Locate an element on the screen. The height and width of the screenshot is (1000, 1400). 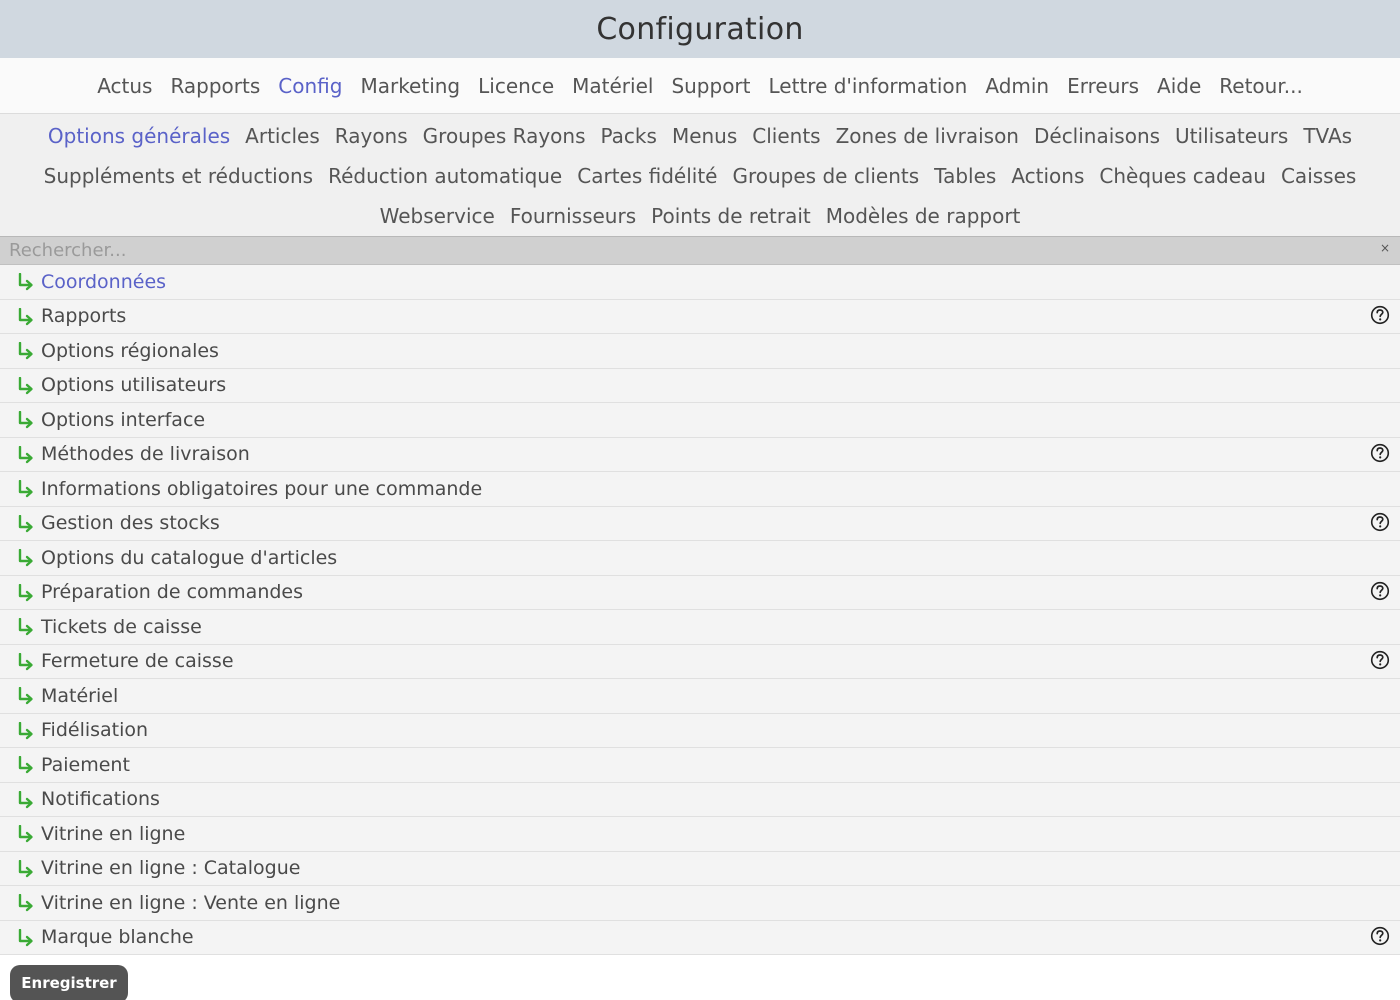
close-icon: × is located at coordinates (1385, 248).